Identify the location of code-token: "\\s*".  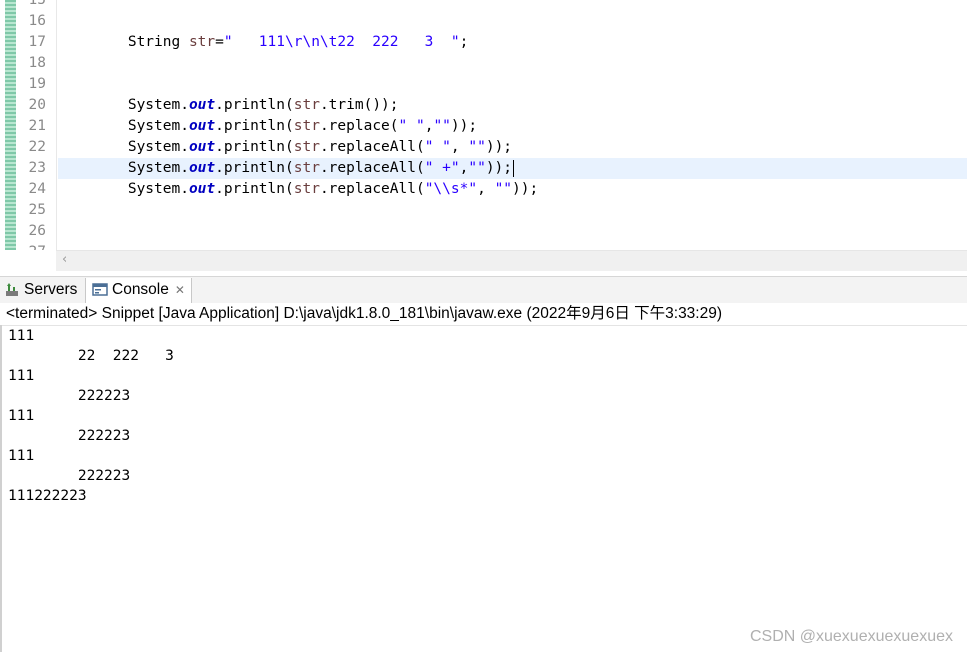
(451, 189).